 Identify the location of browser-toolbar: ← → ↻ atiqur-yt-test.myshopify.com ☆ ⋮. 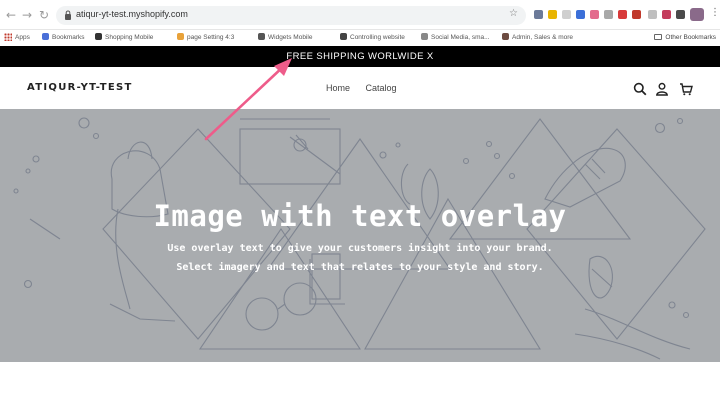
(360, 15).